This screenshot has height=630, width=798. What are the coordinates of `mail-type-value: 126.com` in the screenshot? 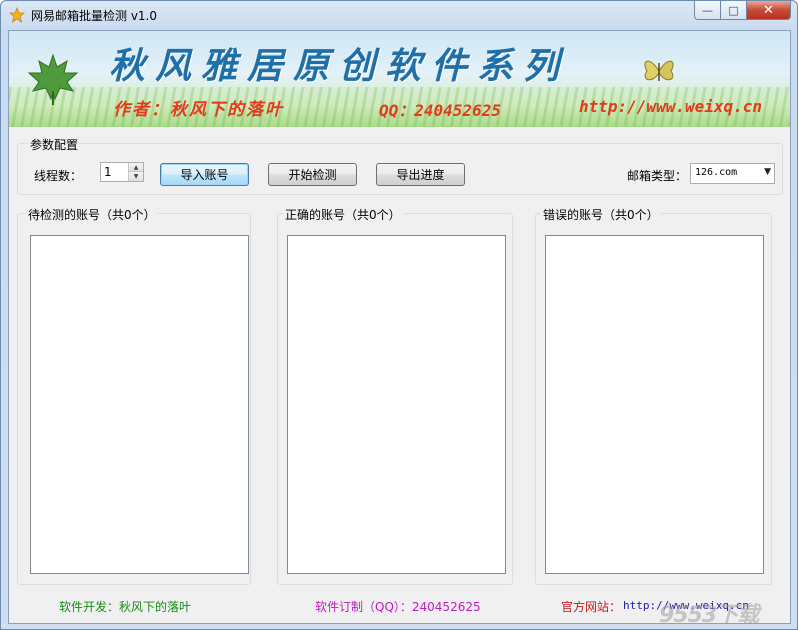 It's located at (716, 172).